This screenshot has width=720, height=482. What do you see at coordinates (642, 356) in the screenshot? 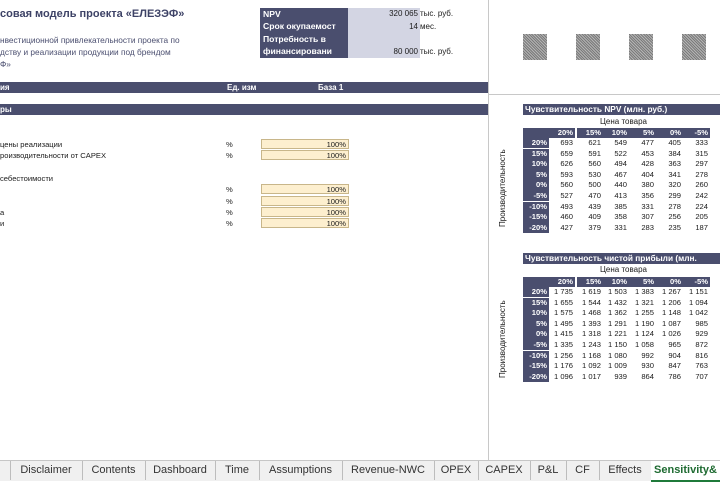
I see `sensitivity_profit-cell: 992` at bounding box center [642, 356].